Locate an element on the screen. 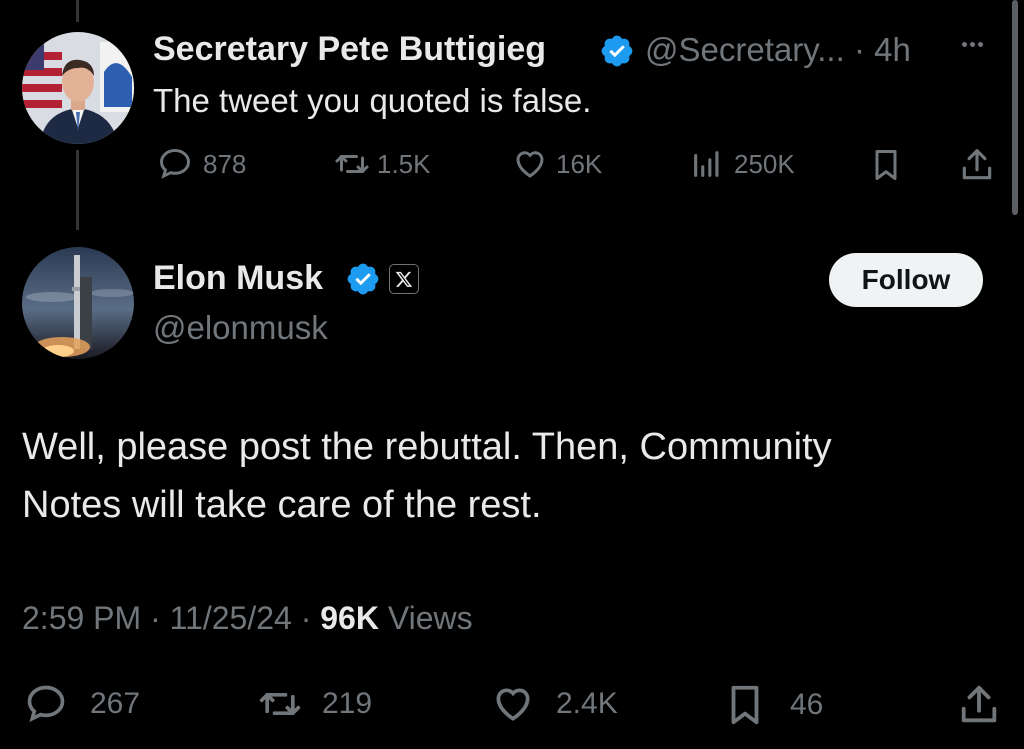 Image resolution: width=1024 pixels, height=749 pixels. reply-like-action: 2.4K is located at coordinates (554, 704).